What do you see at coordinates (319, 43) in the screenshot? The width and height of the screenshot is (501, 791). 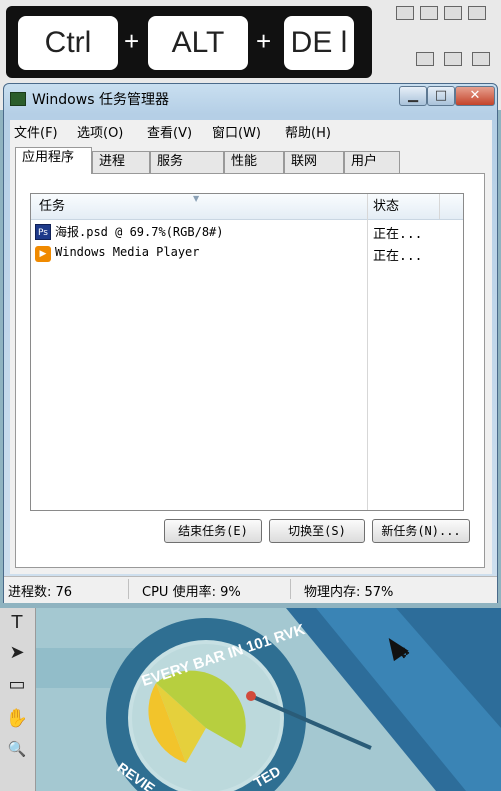 I see `del-key: DE l` at bounding box center [319, 43].